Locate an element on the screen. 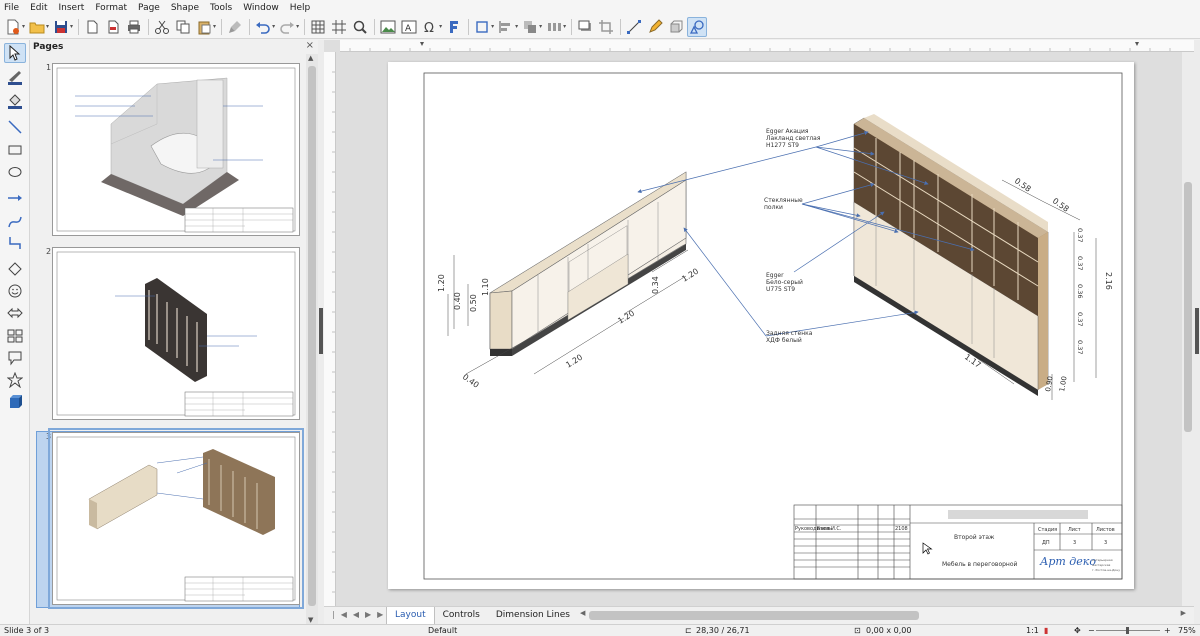 The width and height of the screenshot is (1200, 636). menu-format: Format is located at coordinates (111, 8).